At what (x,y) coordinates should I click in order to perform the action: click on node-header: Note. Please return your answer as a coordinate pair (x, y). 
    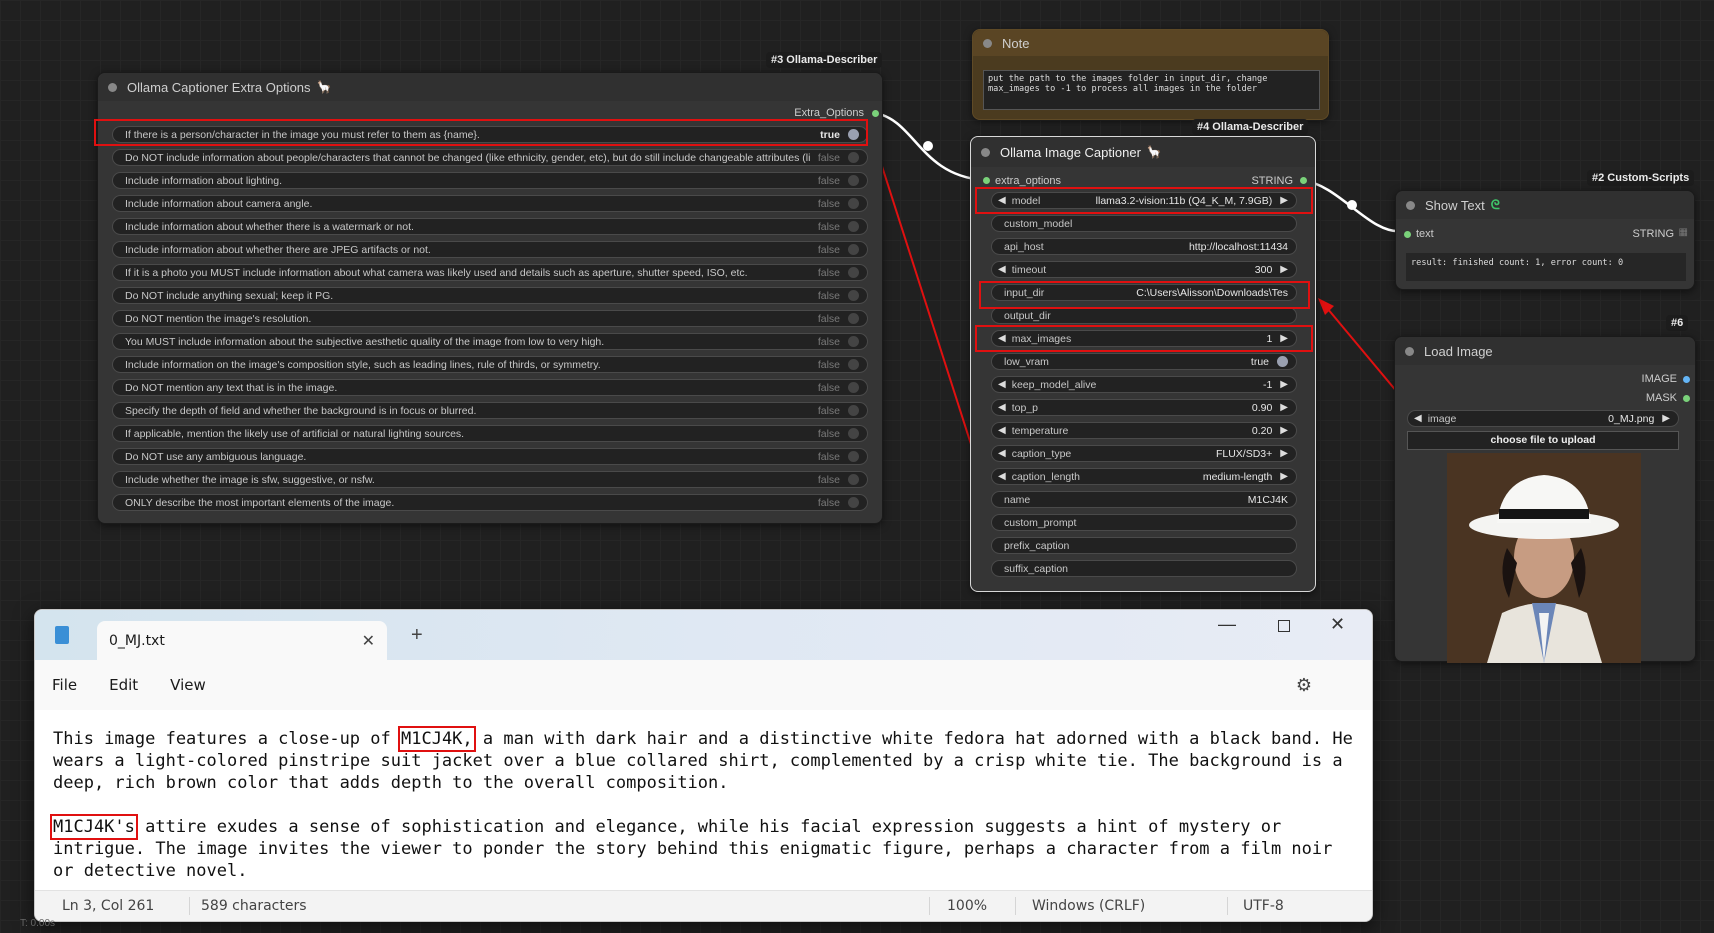
    Looking at the image, I should click on (1150, 43).